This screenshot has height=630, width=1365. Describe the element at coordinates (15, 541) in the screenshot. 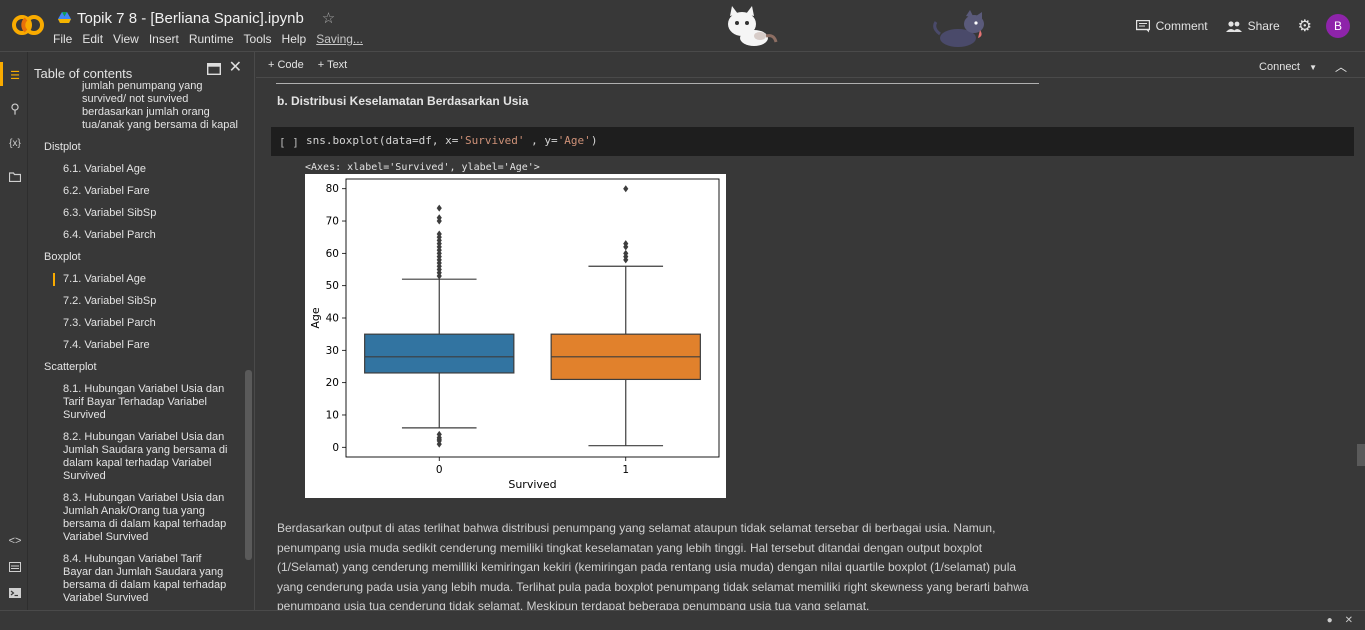

I see `code-snippets-icon: <>` at that location.